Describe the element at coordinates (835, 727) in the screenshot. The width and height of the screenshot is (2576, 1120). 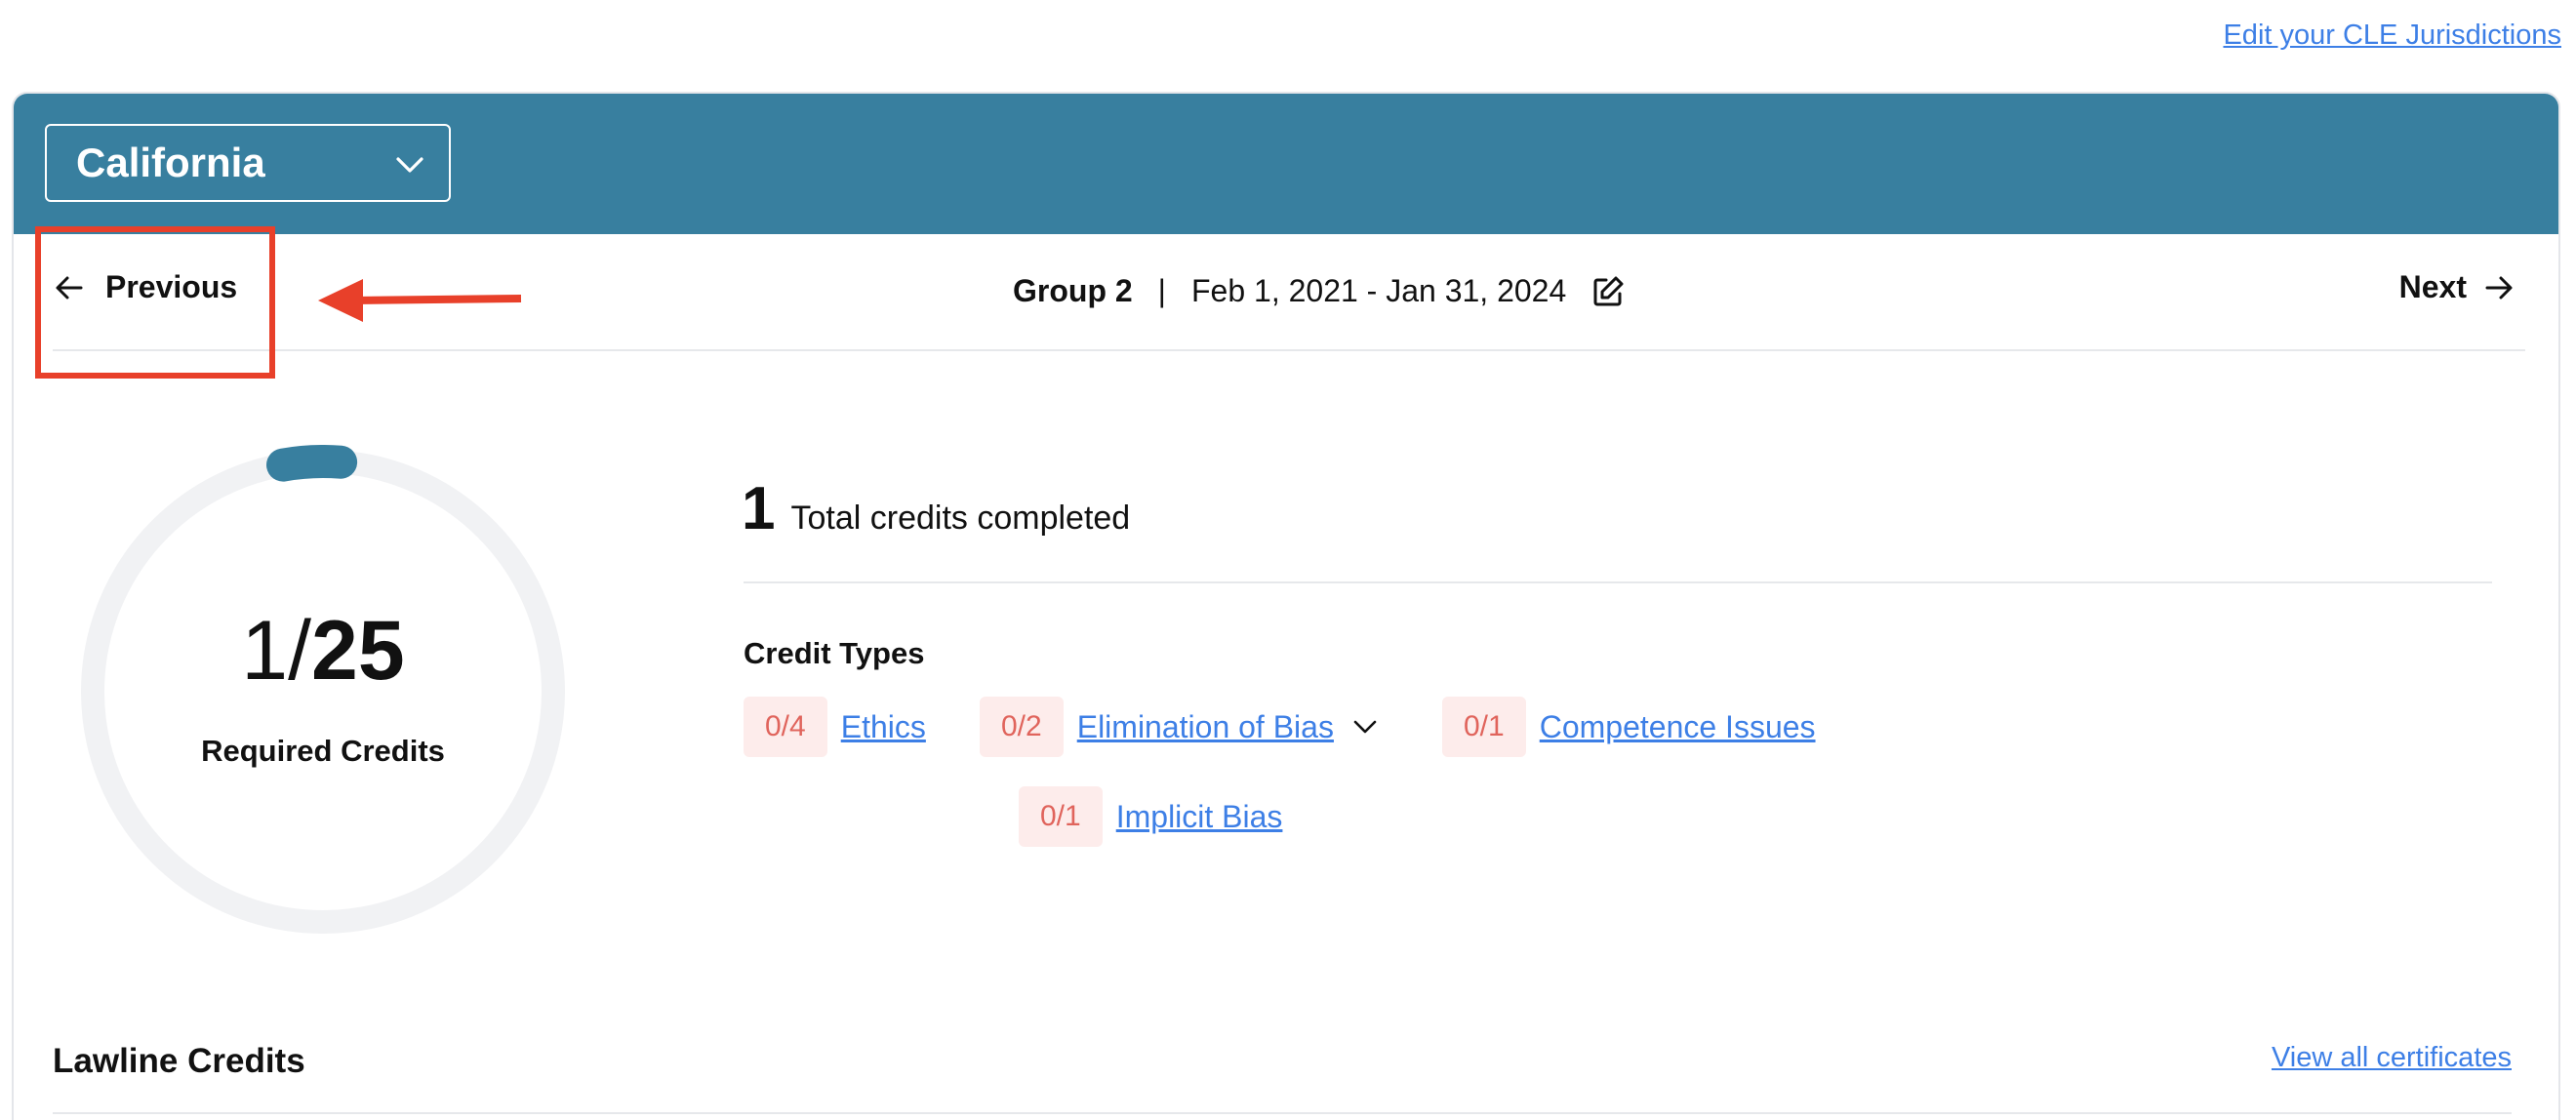
I see `credit-type-ethics: 0/4 Ethics` at that location.